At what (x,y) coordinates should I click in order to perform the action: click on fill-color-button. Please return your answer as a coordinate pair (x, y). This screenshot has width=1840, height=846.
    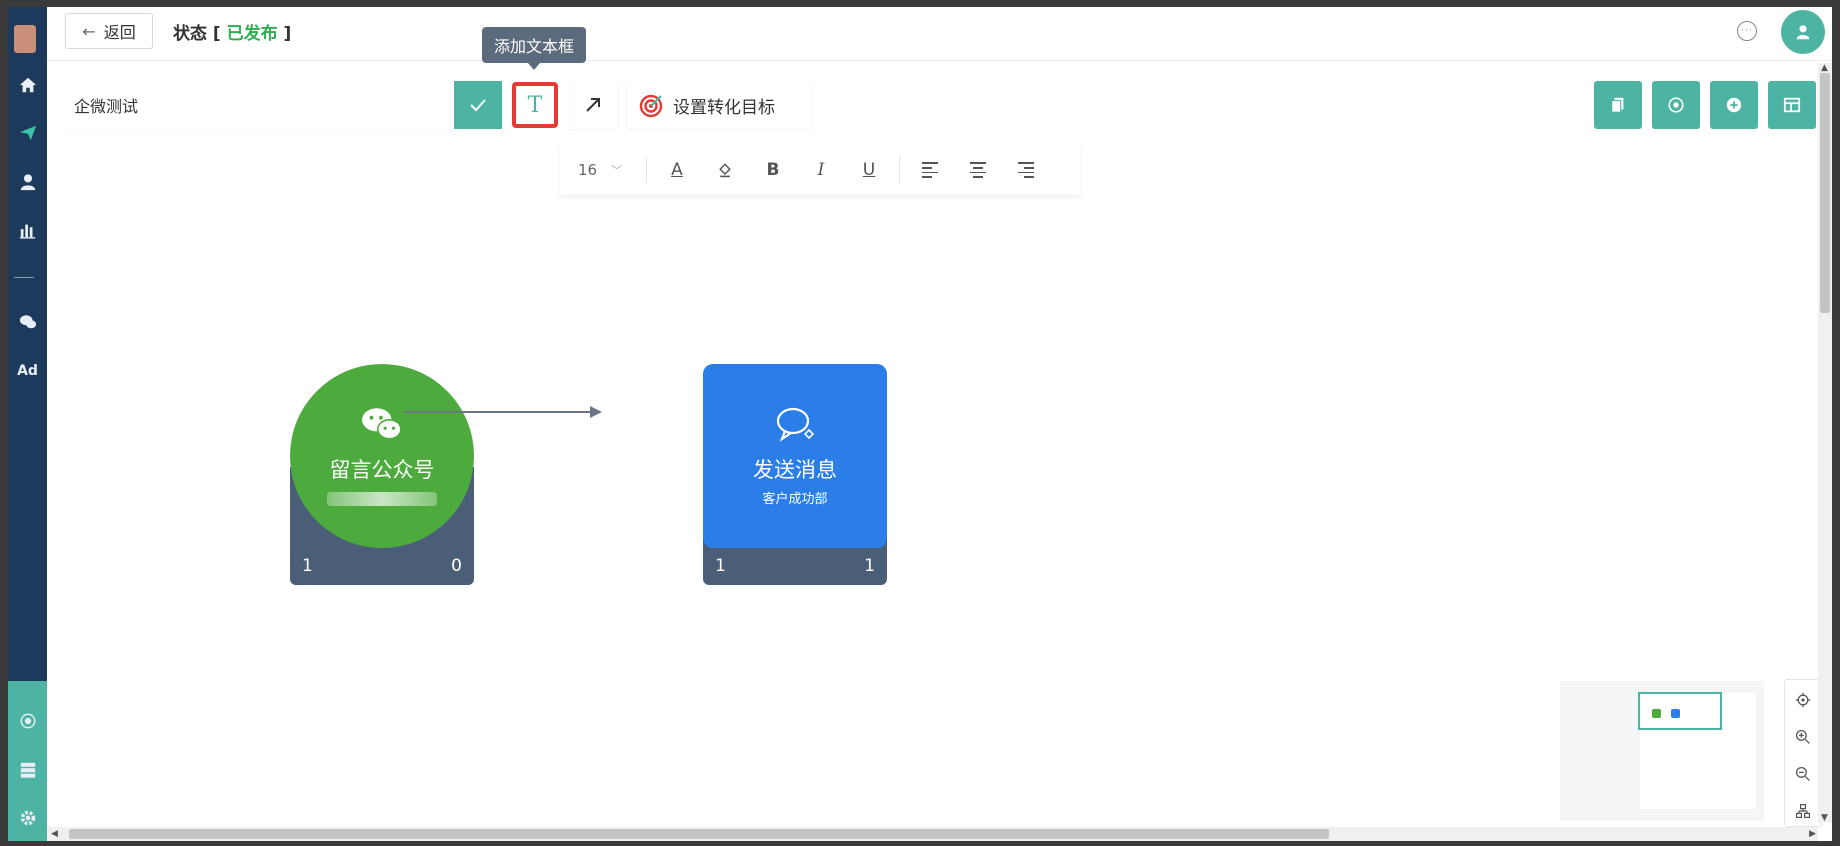
    Looking at the image, I should click on (725, 170).